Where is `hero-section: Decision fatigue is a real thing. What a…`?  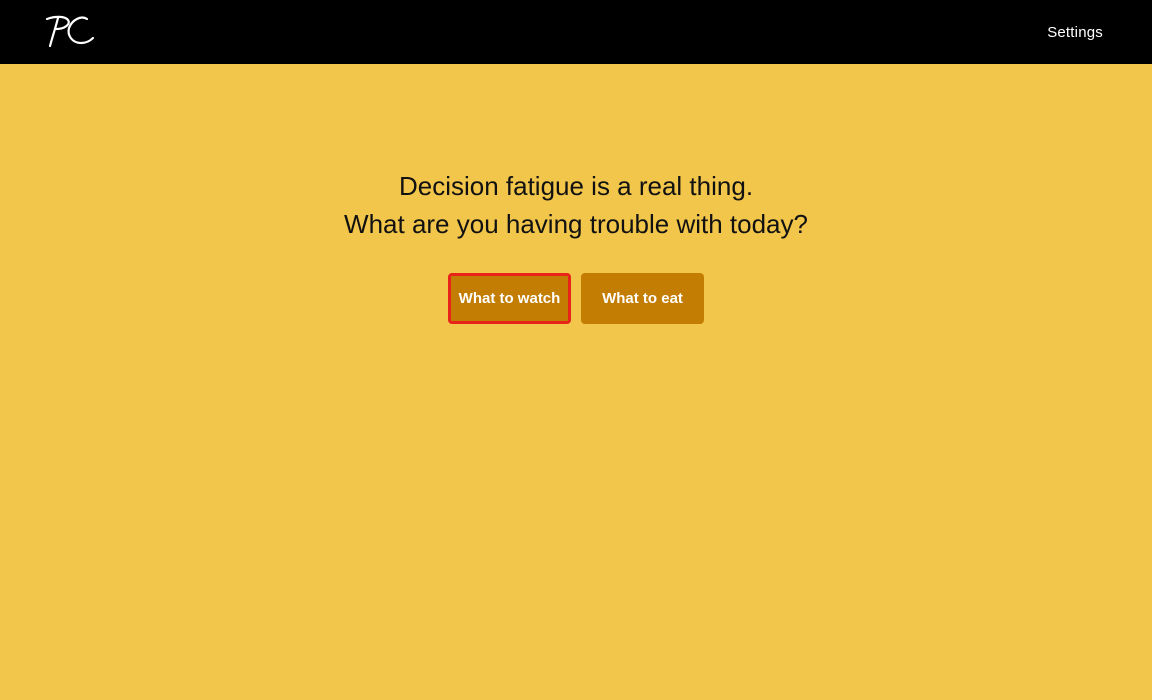 hero-section: Decision fatigue is a real thing. What a… is located at coordinates (576, 205).